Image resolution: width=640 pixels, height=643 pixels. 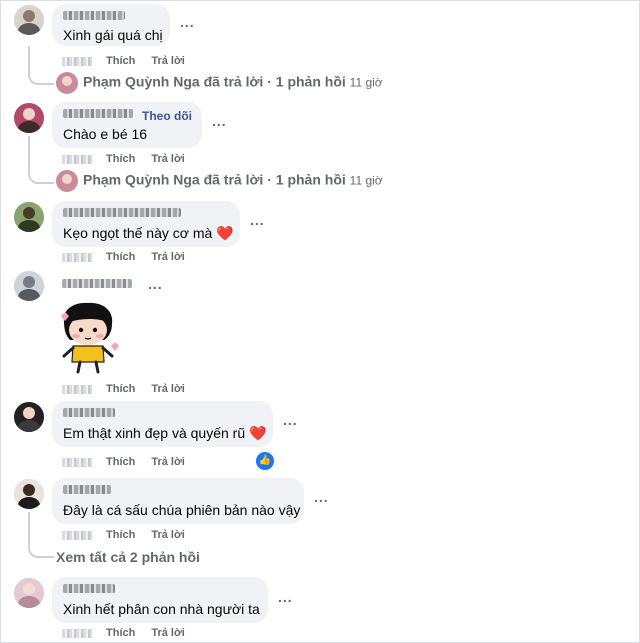 What do you see at coordinates (167, 116) in the screenshot?
I see `follow-link: Theo dõi` at bounding box center [167, 116].